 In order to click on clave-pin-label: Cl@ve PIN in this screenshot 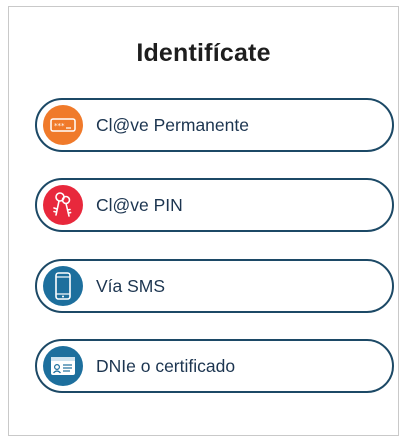, I will do `click(139, 204)`.